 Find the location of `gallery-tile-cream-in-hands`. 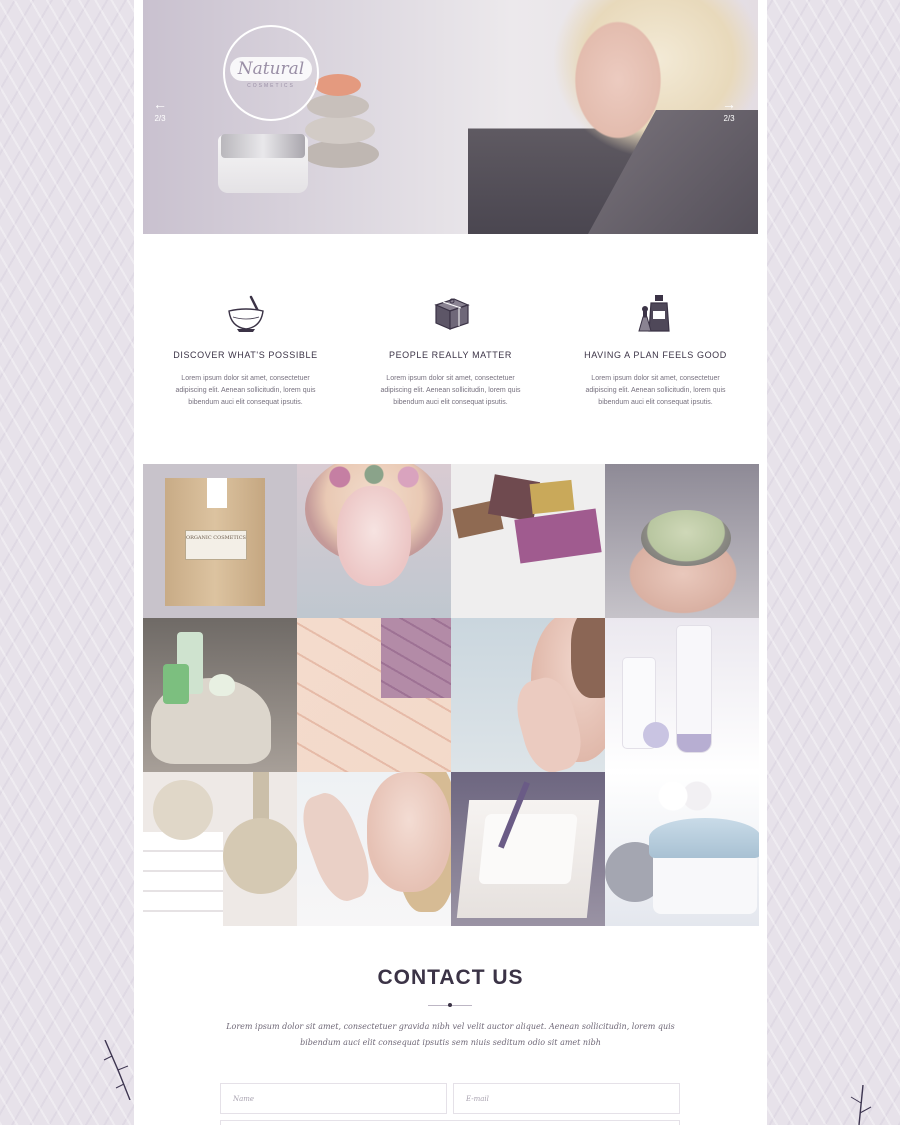

gallery-tile-cream-in-hands is located at coordinates (682, 541).